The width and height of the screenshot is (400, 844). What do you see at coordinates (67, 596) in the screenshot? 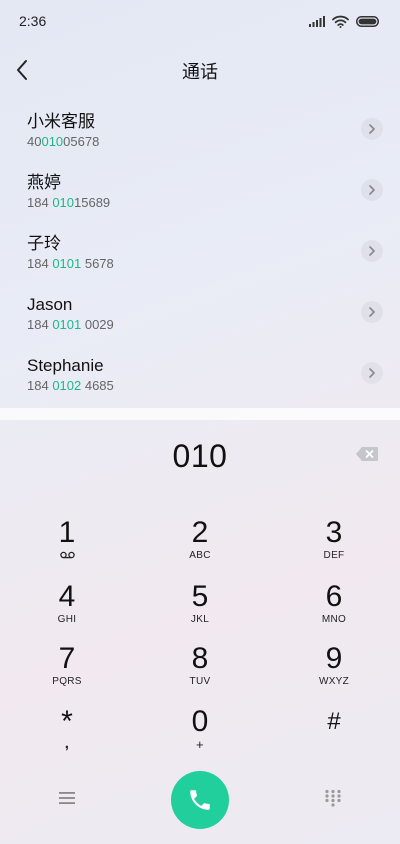
I see `key-digit: 4` at bounding box center [67, 596].